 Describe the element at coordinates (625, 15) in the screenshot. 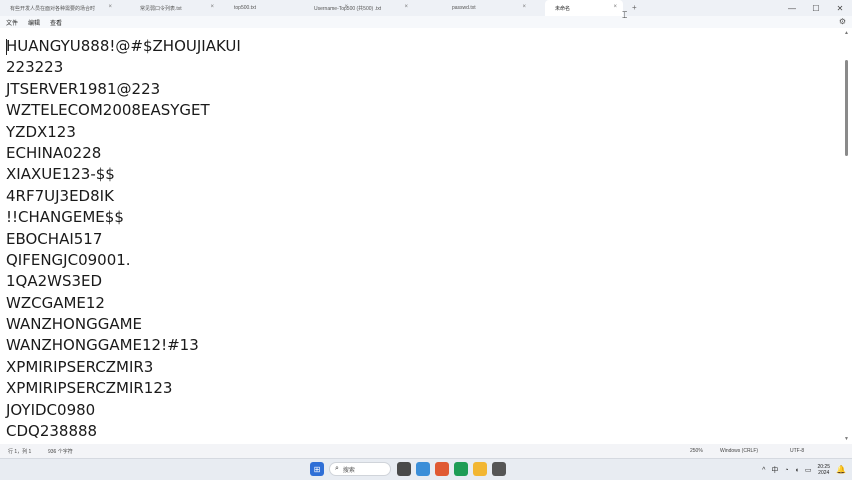

I see `mouse-cursor-icon: ⌶` at that location.